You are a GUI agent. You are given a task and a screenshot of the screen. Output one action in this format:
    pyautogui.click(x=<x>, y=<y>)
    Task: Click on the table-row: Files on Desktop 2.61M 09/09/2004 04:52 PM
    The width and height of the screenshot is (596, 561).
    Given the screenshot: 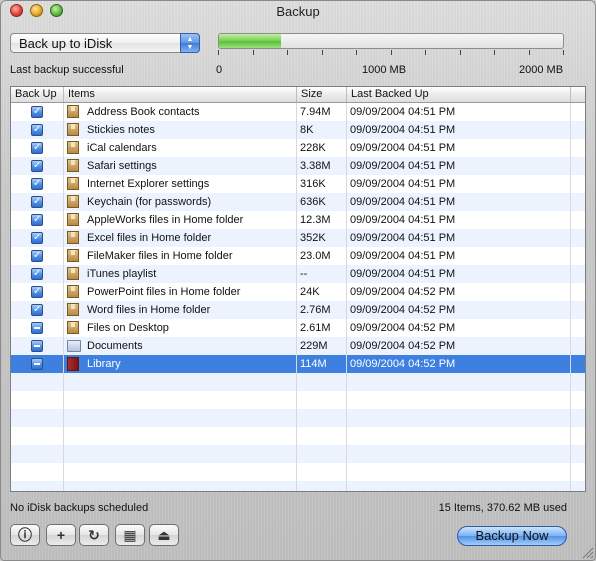 What is the action you would take?
    pyautogui.click(x=298, y=328)
    